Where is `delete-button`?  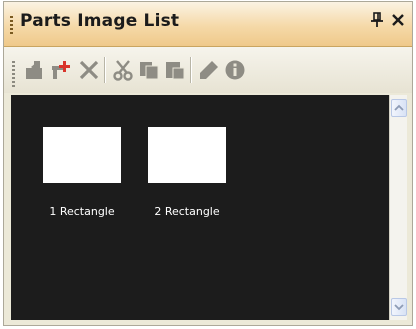
delete-button is located at coordinates (89, 70).